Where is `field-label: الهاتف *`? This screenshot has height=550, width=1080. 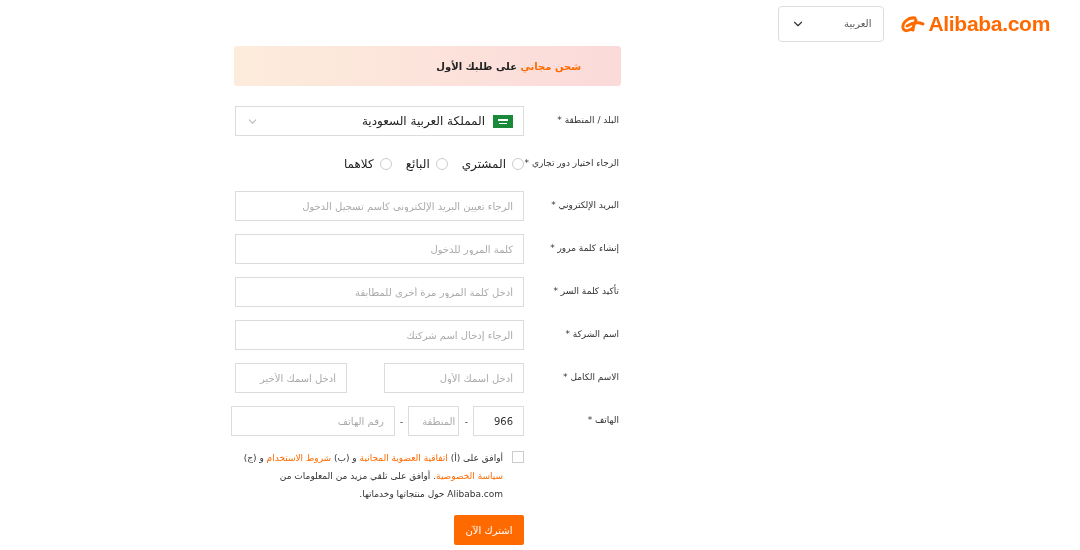 field-label: الهاتف * is located at coordinates (603, 421).